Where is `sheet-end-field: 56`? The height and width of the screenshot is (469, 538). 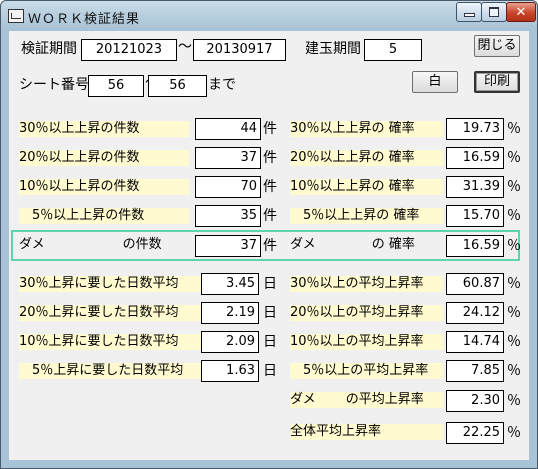 sheet-end-field: 56 is located at coordinates (177, 86).